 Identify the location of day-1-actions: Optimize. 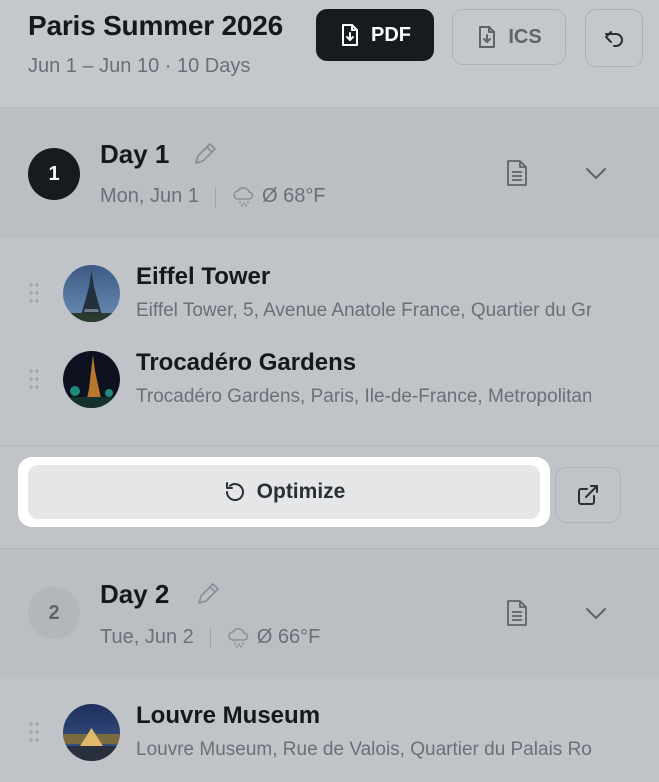
(329, 497).